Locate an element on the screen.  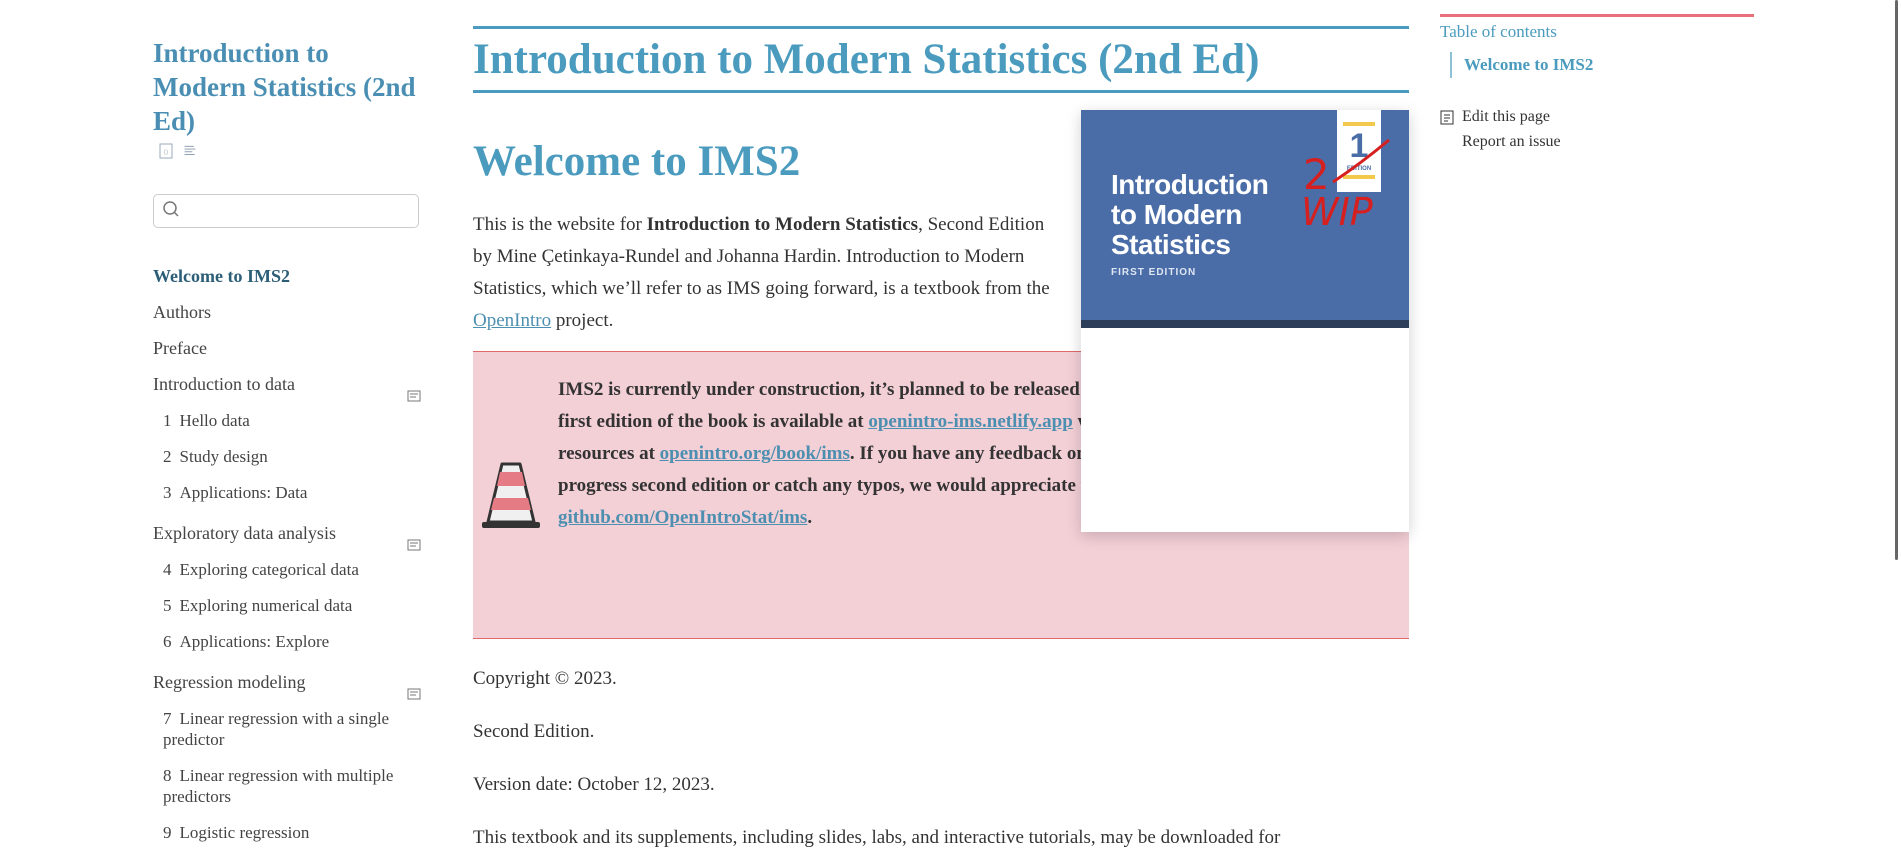
chapter-number: 5 is located at coordinates (167, 605).